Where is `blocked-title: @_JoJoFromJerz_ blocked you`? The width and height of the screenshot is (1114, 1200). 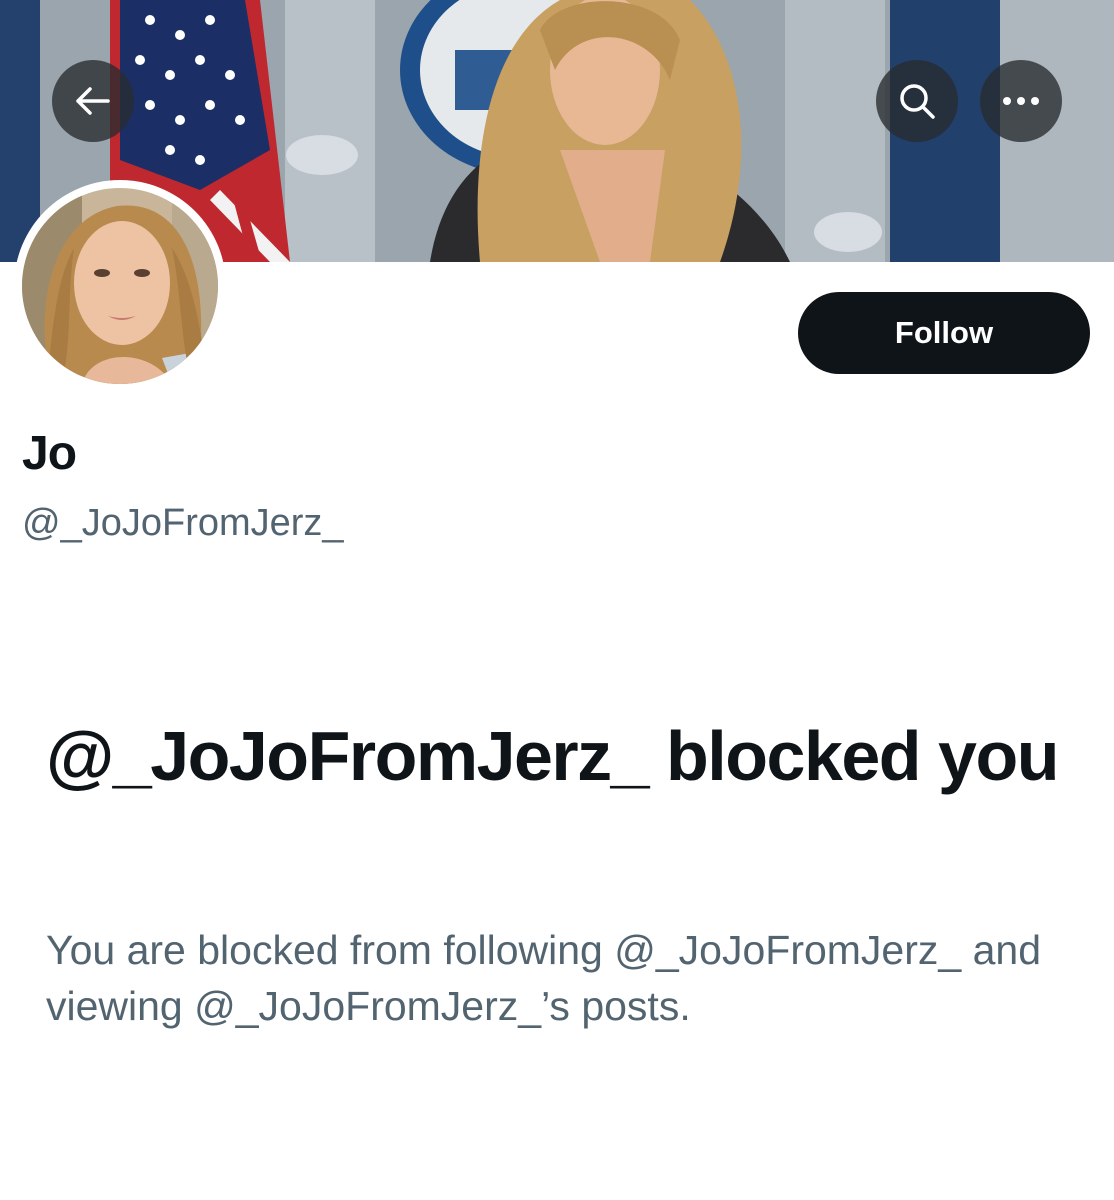 blocked-title: @_JoJoFromJerz_ blocked you is located at coordinates (552, 756).